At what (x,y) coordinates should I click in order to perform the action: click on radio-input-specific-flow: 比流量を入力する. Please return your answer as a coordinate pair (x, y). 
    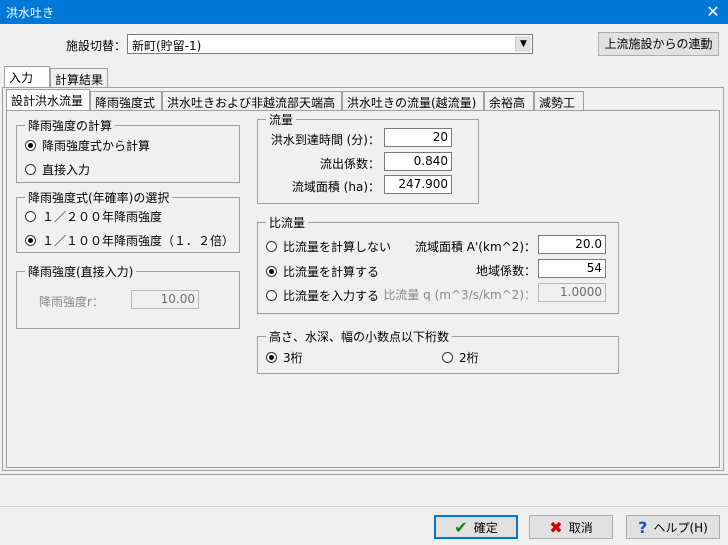
    Looking at the image, I should click on (322, 295).